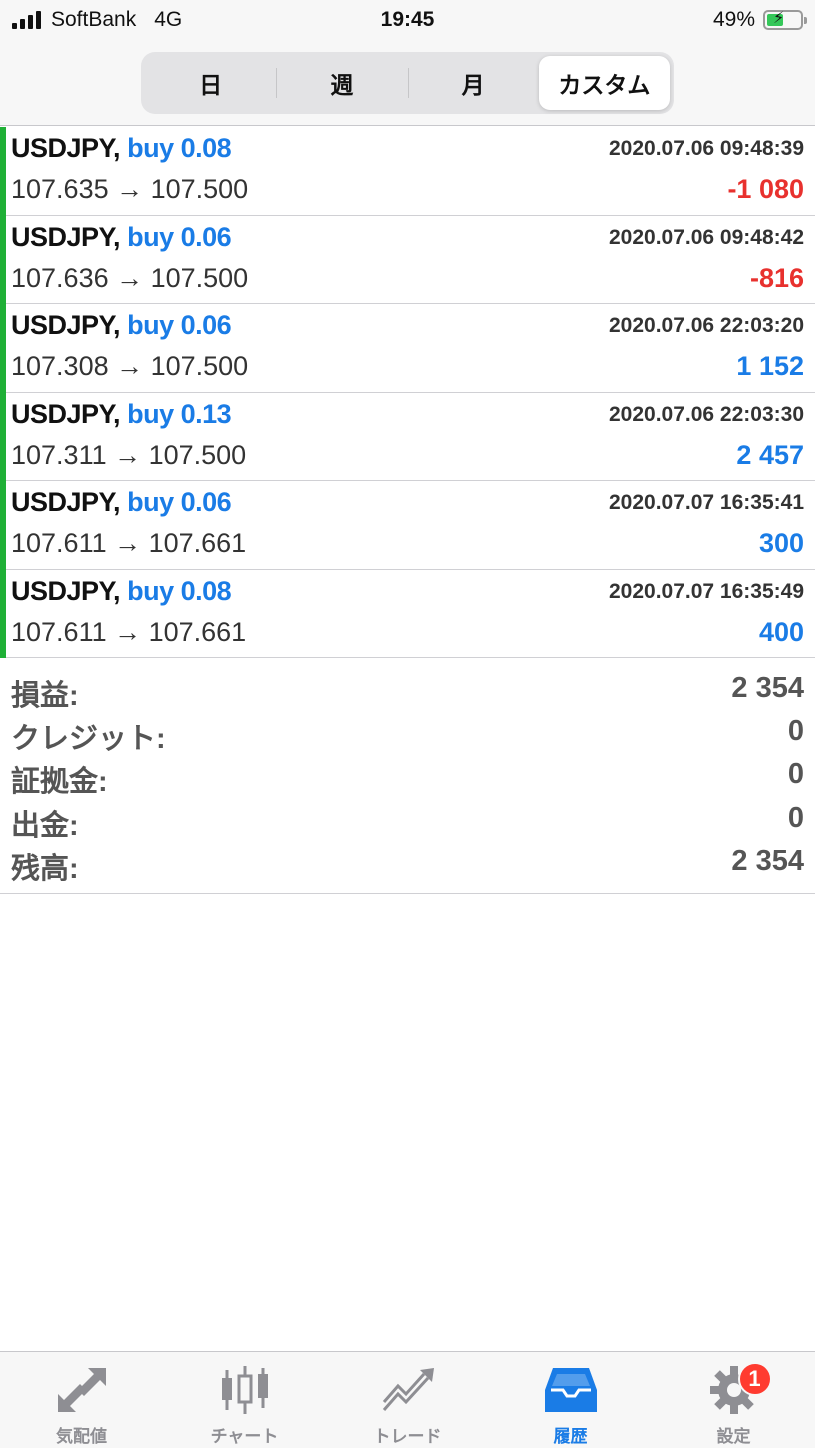  I want to click on period-tab-month: 月, so click(473, 83).